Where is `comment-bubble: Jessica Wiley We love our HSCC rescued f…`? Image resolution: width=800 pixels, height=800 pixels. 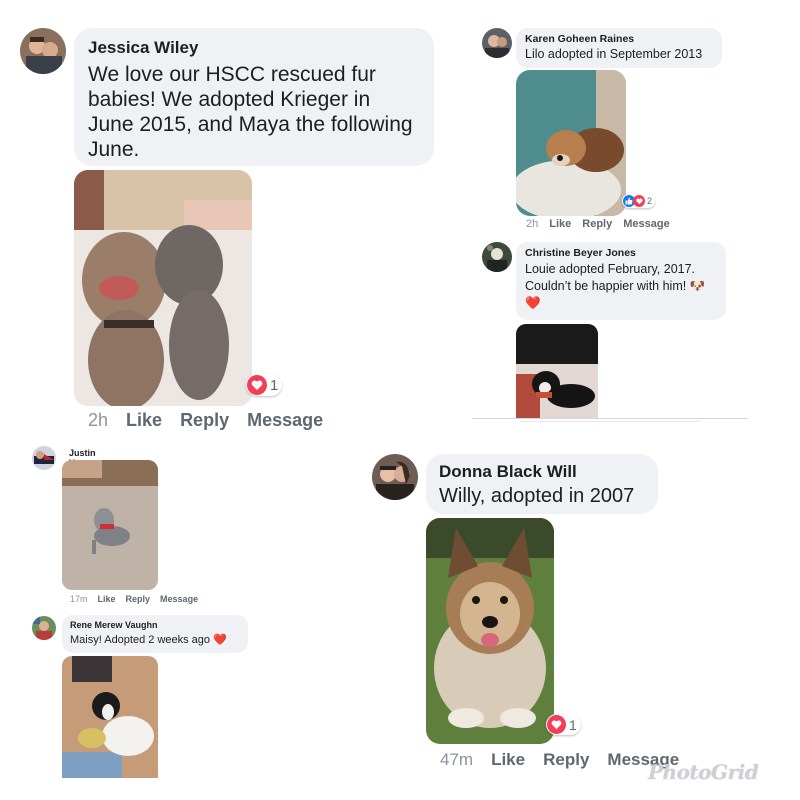 comment-bubble: Jessica Wiley We love our HSCC rescued f… is located at coordinates (254, 97).